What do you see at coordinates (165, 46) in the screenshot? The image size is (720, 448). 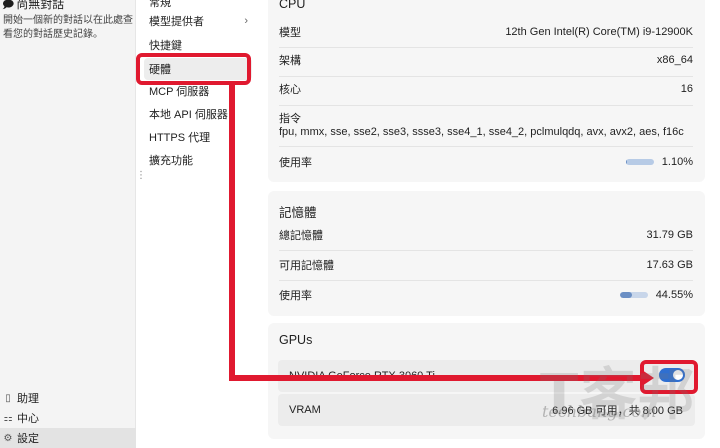 I see `nav-item-label: 快捷鍵` at bounding box center [165, 46].